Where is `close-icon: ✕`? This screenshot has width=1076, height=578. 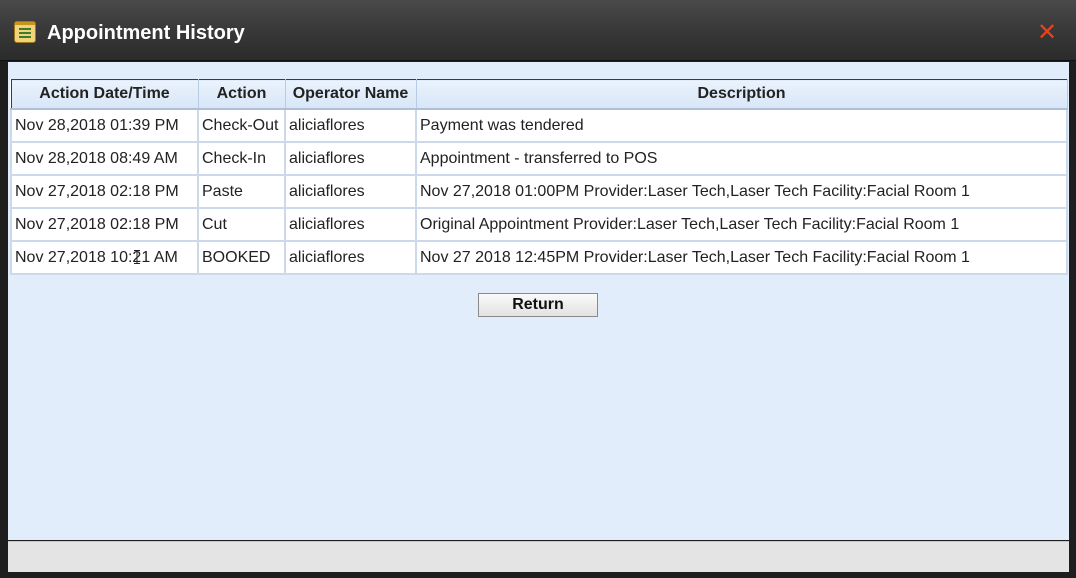 close-icon: ✕ is located at coordinates (1047, 33).